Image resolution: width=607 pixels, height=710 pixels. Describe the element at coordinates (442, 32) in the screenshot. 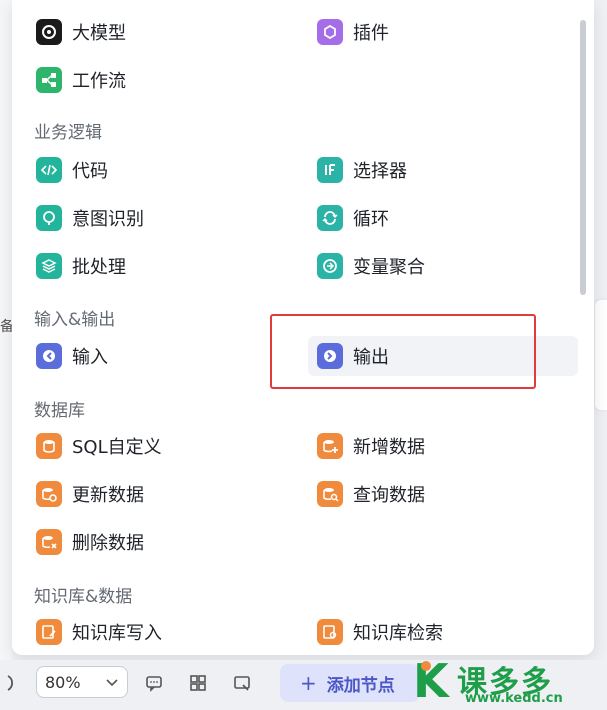

I see `menu-item-plugin: 插件` at that location.